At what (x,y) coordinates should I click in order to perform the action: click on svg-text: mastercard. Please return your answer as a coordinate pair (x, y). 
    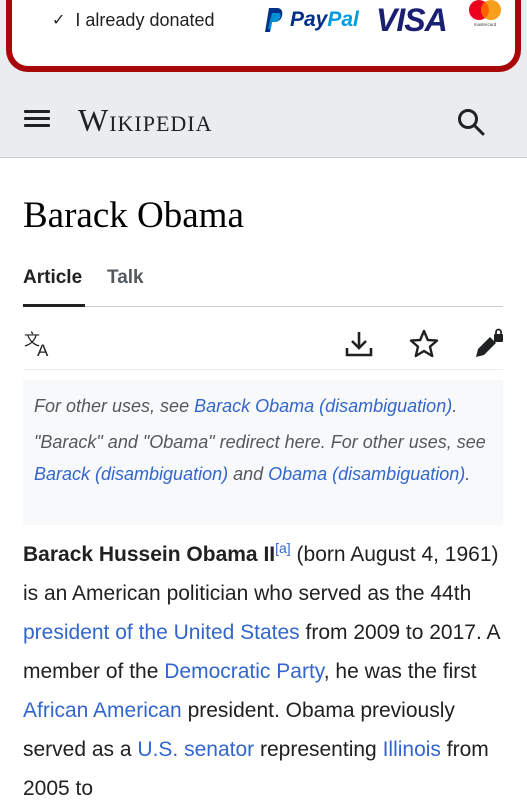
    Looking at the image, I should click on (485, 24).